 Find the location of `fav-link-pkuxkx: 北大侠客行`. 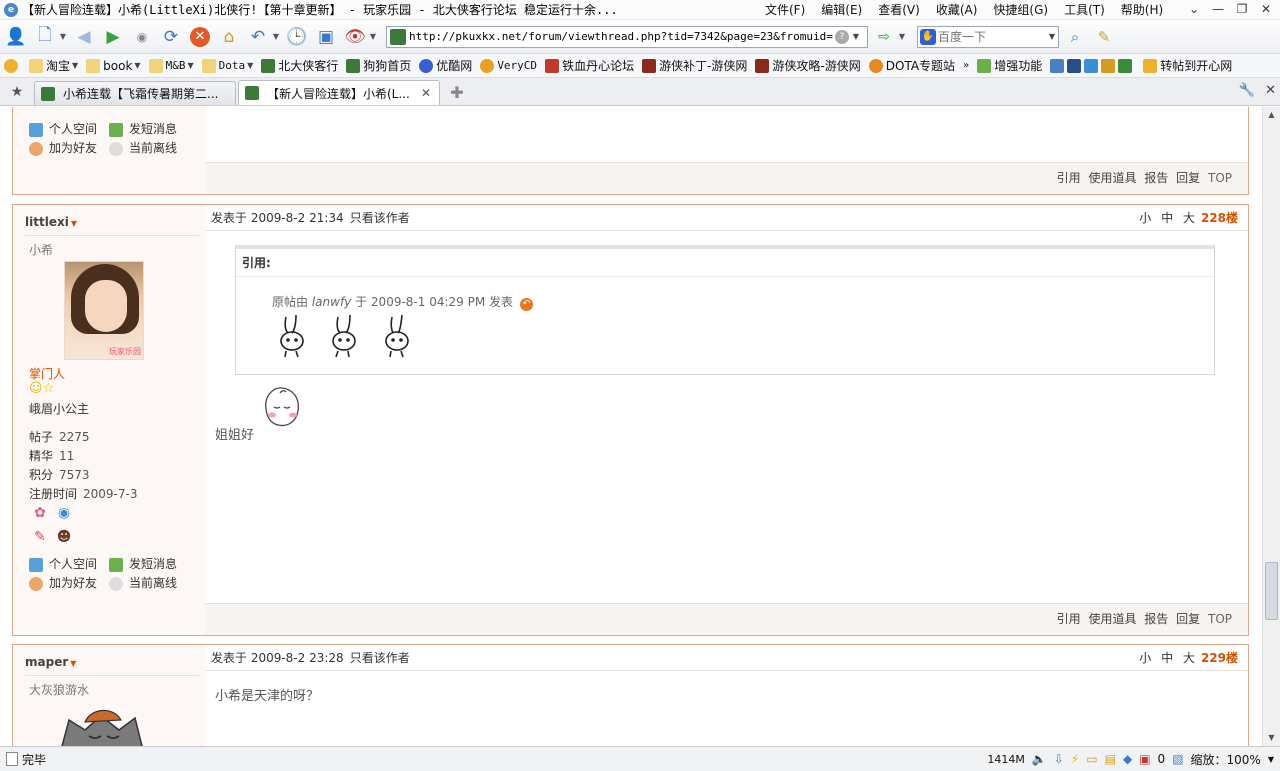

fav-link-pkuxkx: 北大侠客行 is located at coordinates (299, 65).